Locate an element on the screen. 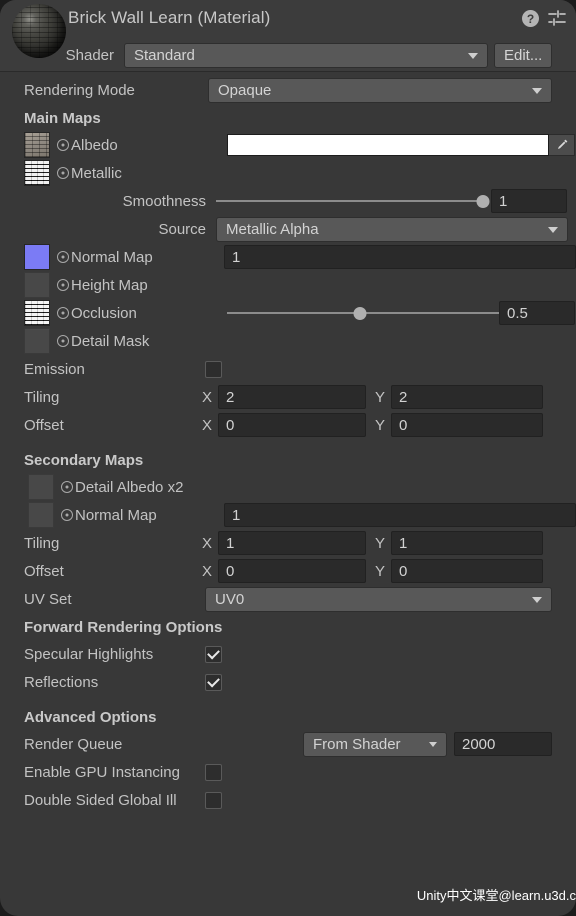 This screenshot has width=576, height=916. secondary-normal-map-row: Normal Map 1 is located at coordinates (288, 515).